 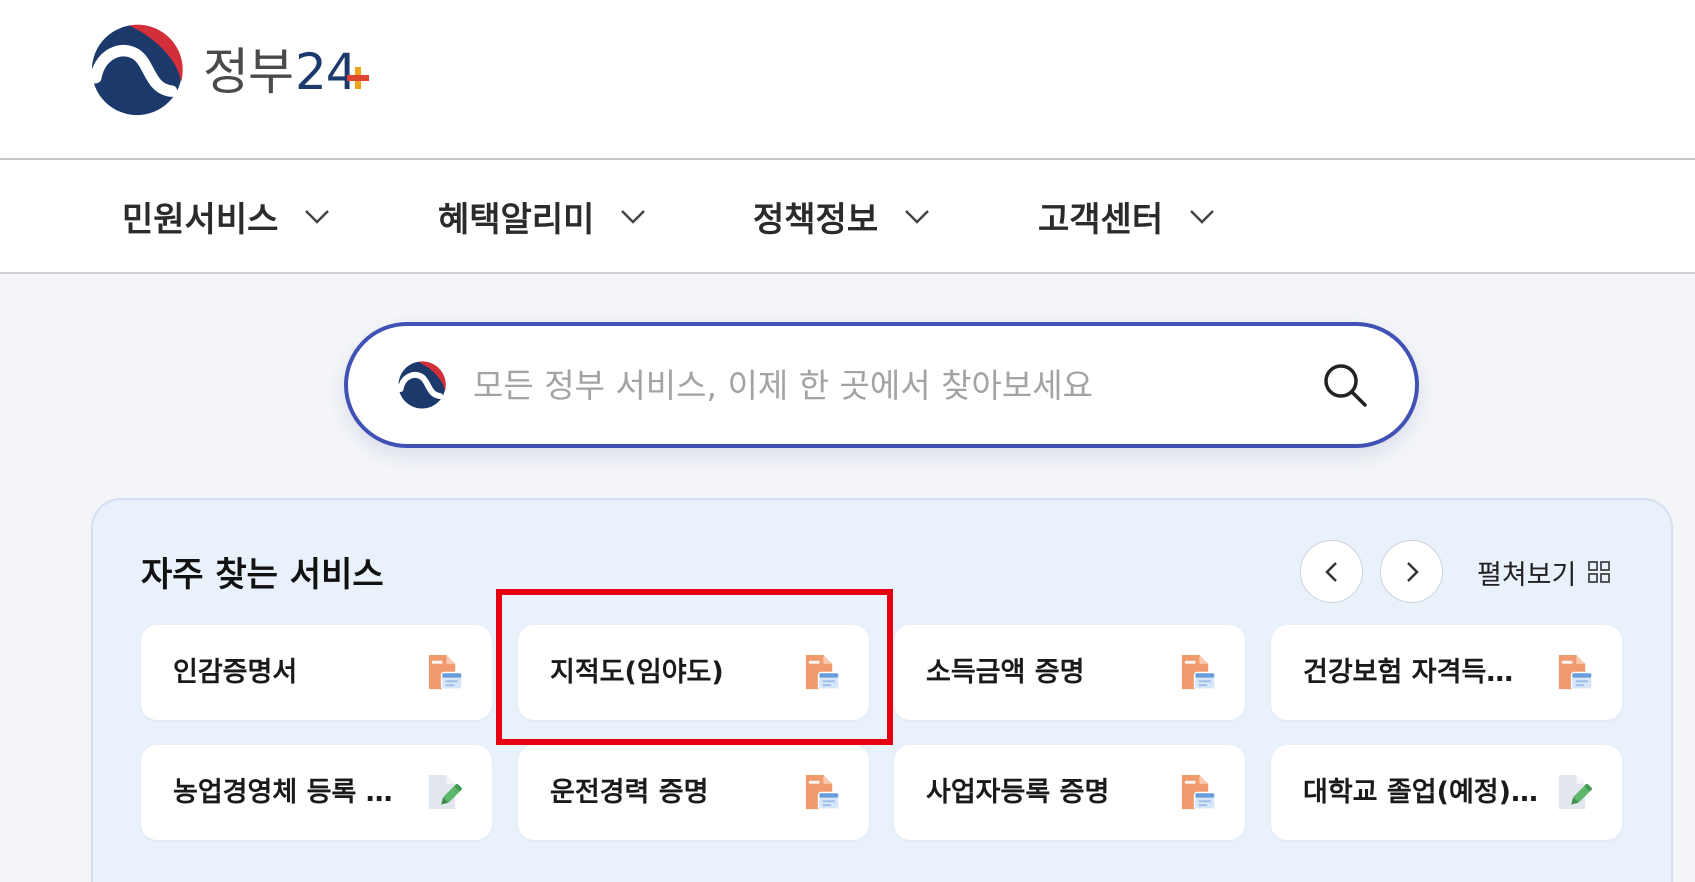 What do you see at coordinates (332, 72) in the screenshot?
I see `brand-number: 24` at bounding box center [332, 72].